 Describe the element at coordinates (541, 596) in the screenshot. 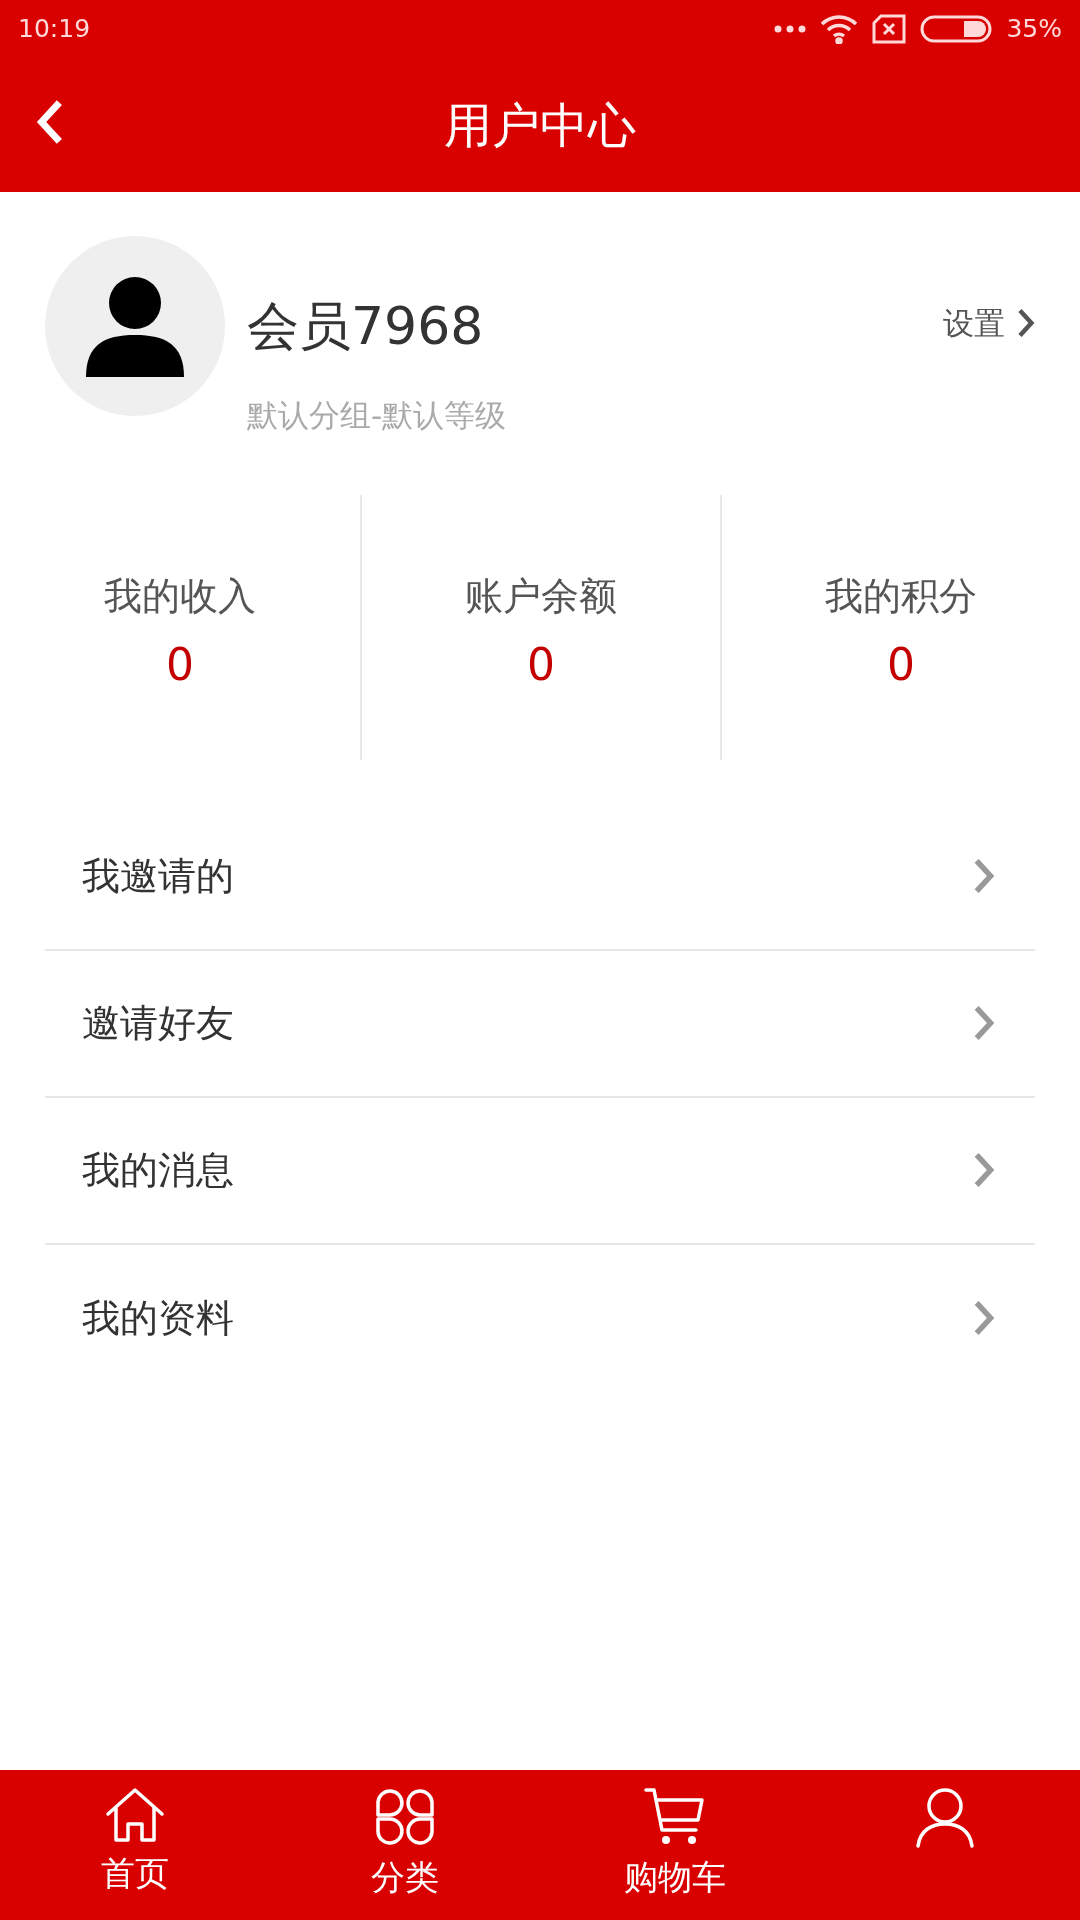

I see `stat-label: 账户余额` at that location.